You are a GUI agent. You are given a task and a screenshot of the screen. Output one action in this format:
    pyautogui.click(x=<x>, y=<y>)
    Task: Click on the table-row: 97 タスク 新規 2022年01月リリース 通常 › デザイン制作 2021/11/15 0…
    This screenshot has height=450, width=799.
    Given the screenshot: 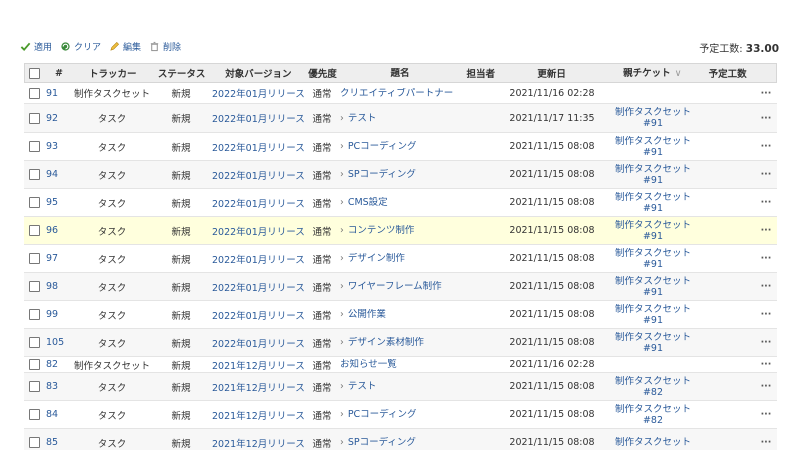 What is the action you would take?
    pyautogui.click(x=400, y=259)
    